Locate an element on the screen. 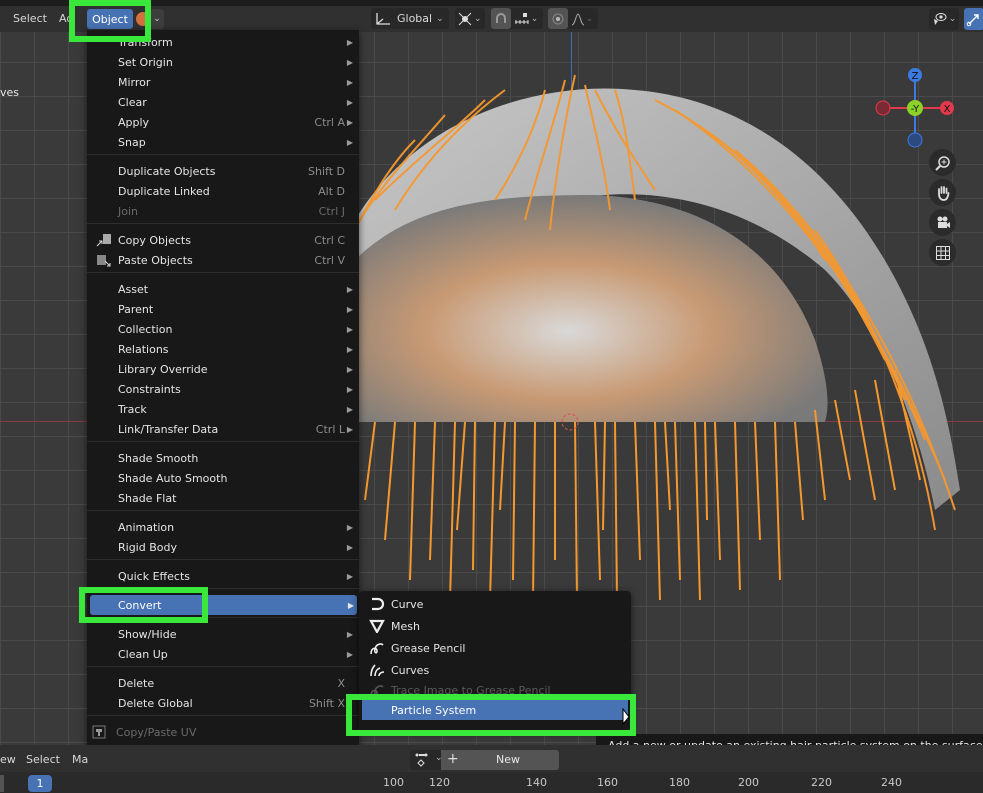 The image size is (983, 793). menu-item-clear: Clear ▶ is located at coordinates (223, 102).